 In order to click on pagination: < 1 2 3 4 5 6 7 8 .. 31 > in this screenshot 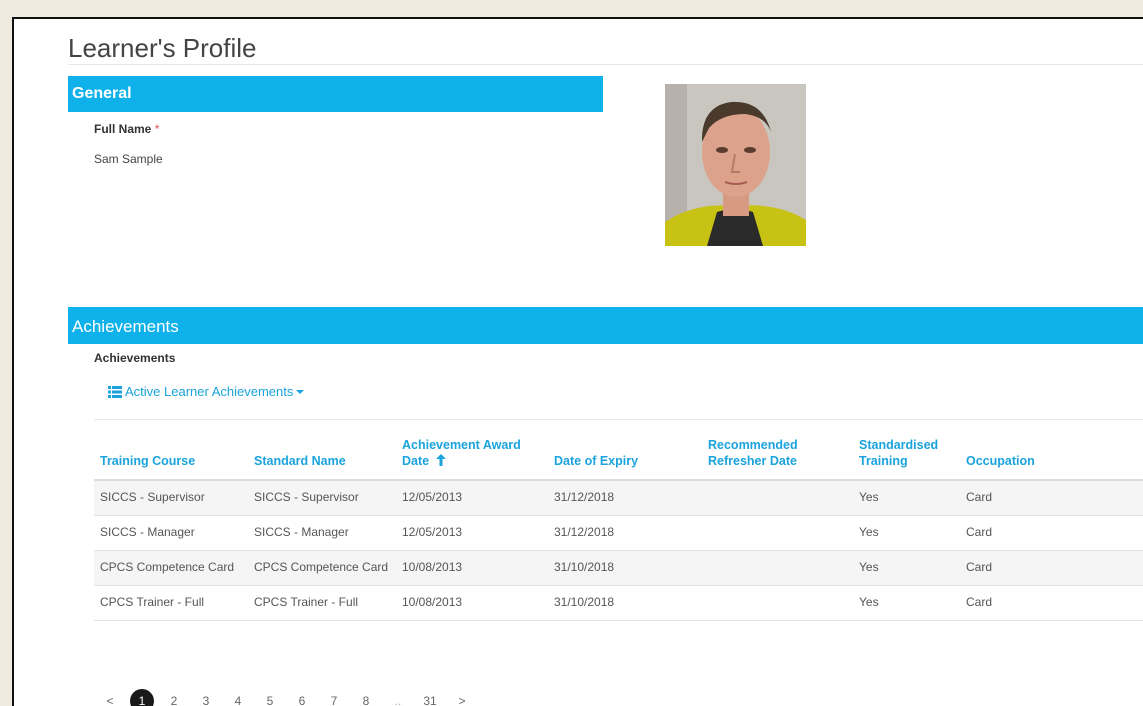, I will do `click(286, 697)`.